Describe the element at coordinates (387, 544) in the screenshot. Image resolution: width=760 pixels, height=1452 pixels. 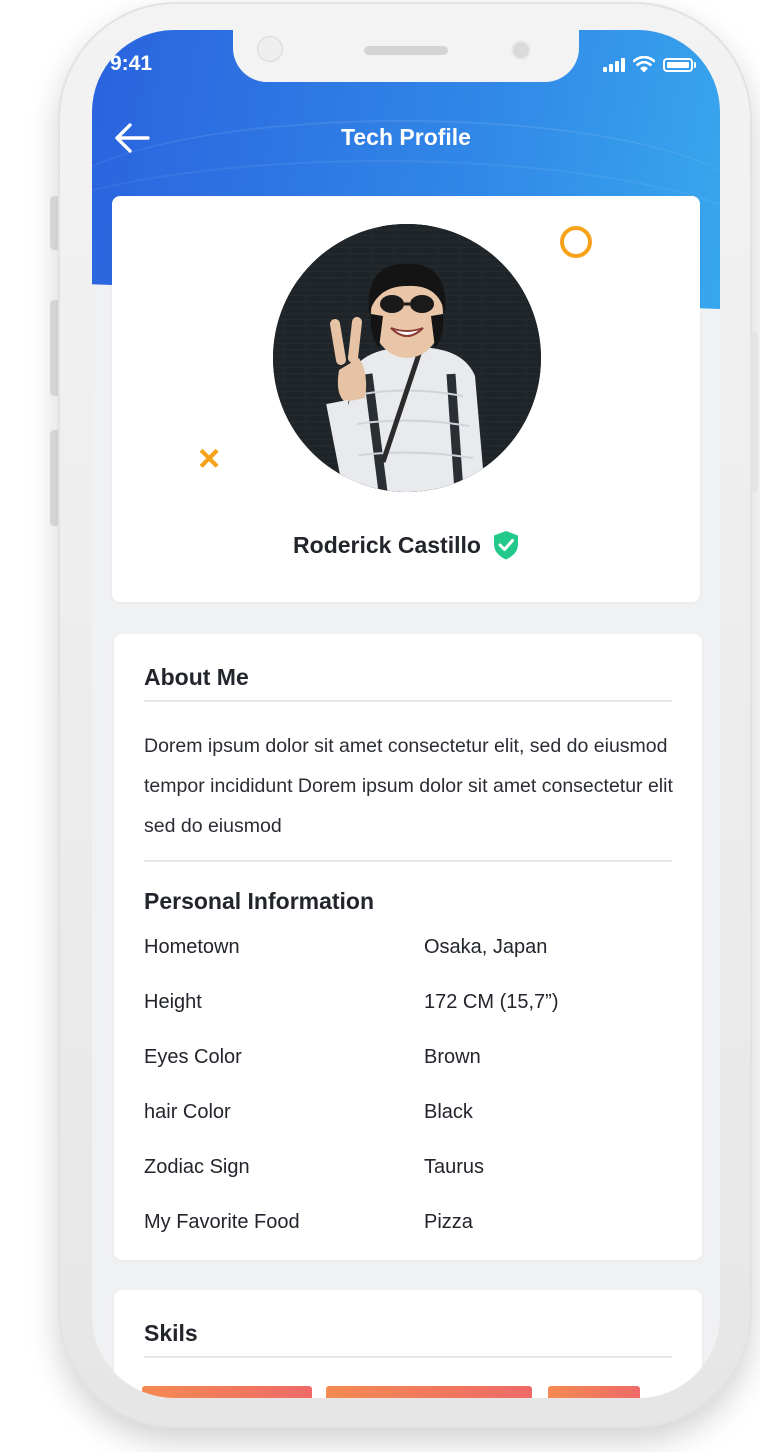
I see `profile-name: Roderick Castillo` at that location.